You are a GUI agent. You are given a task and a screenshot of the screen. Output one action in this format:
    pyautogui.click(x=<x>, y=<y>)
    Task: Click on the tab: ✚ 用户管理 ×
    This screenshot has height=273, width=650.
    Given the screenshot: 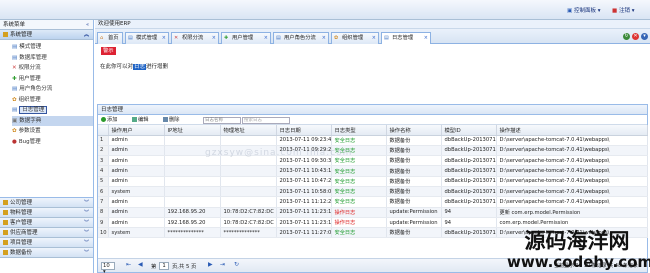 What is the action you would take?
    pyautogui.click(x=246, y=38)
    